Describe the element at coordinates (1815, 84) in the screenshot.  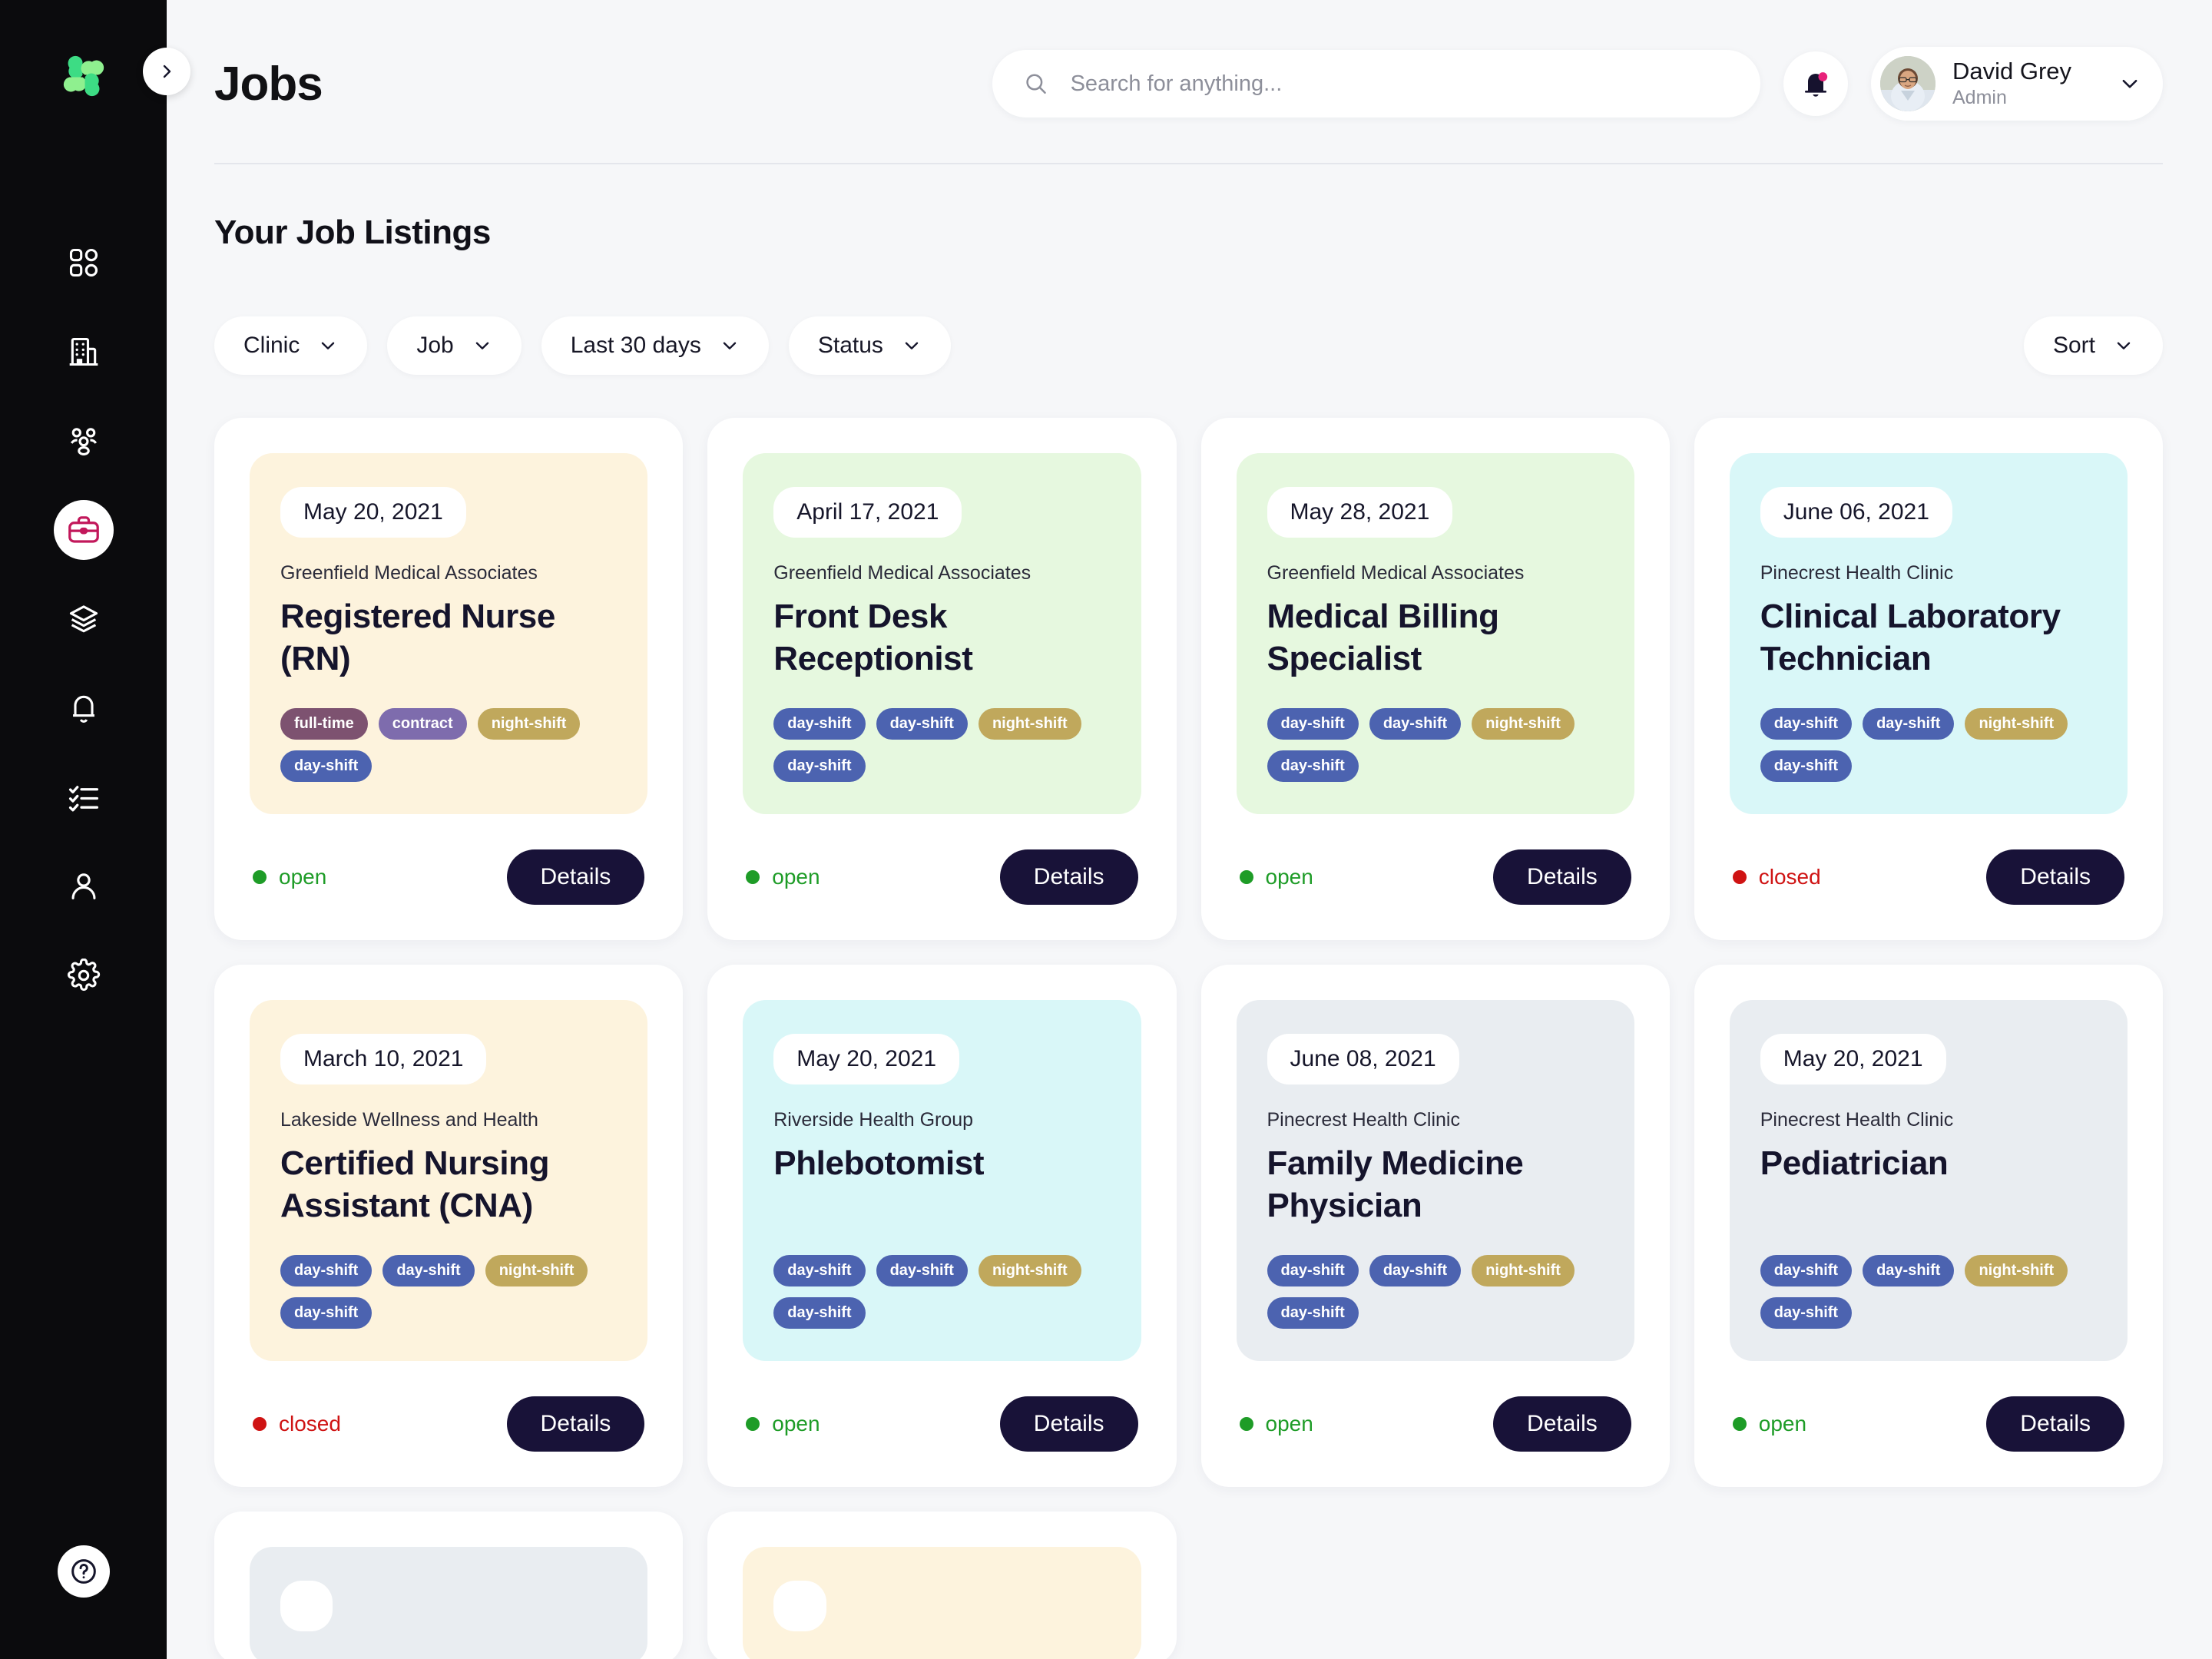
I see `notification-button` at that location.